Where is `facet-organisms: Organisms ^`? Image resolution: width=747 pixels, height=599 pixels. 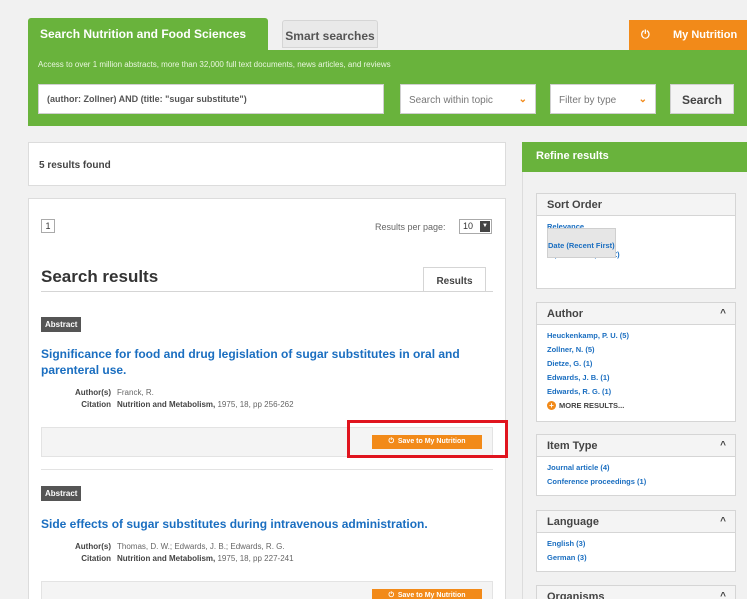
facet-organisms: Organisms ^ is located at coordinates (636, 592).